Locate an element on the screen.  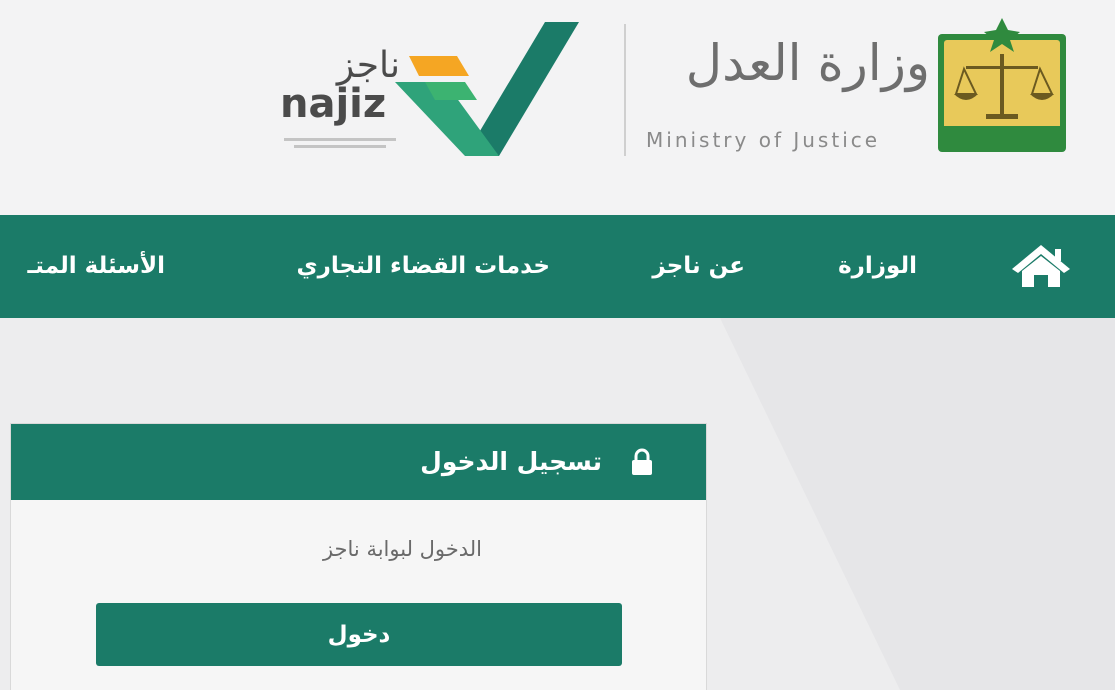
najiz-logo-mark-icon is located at coordinates (487, 89).